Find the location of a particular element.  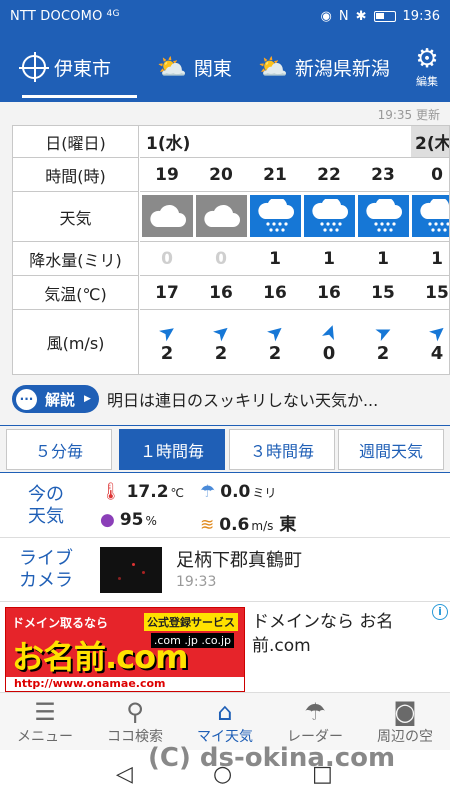

weather-row is located at coordinates (294, 217).